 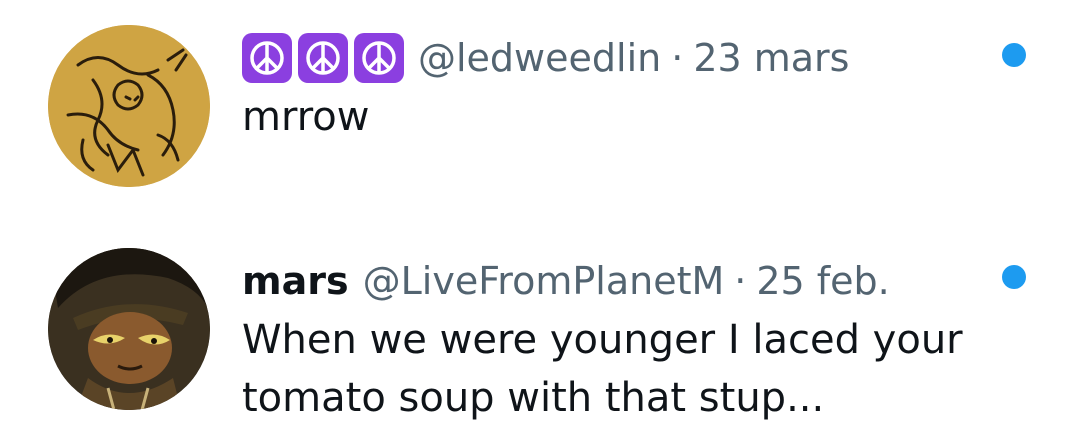 I want to click on post-meta: @ledweedlin · 23 mars, so click(x=605, y=58).